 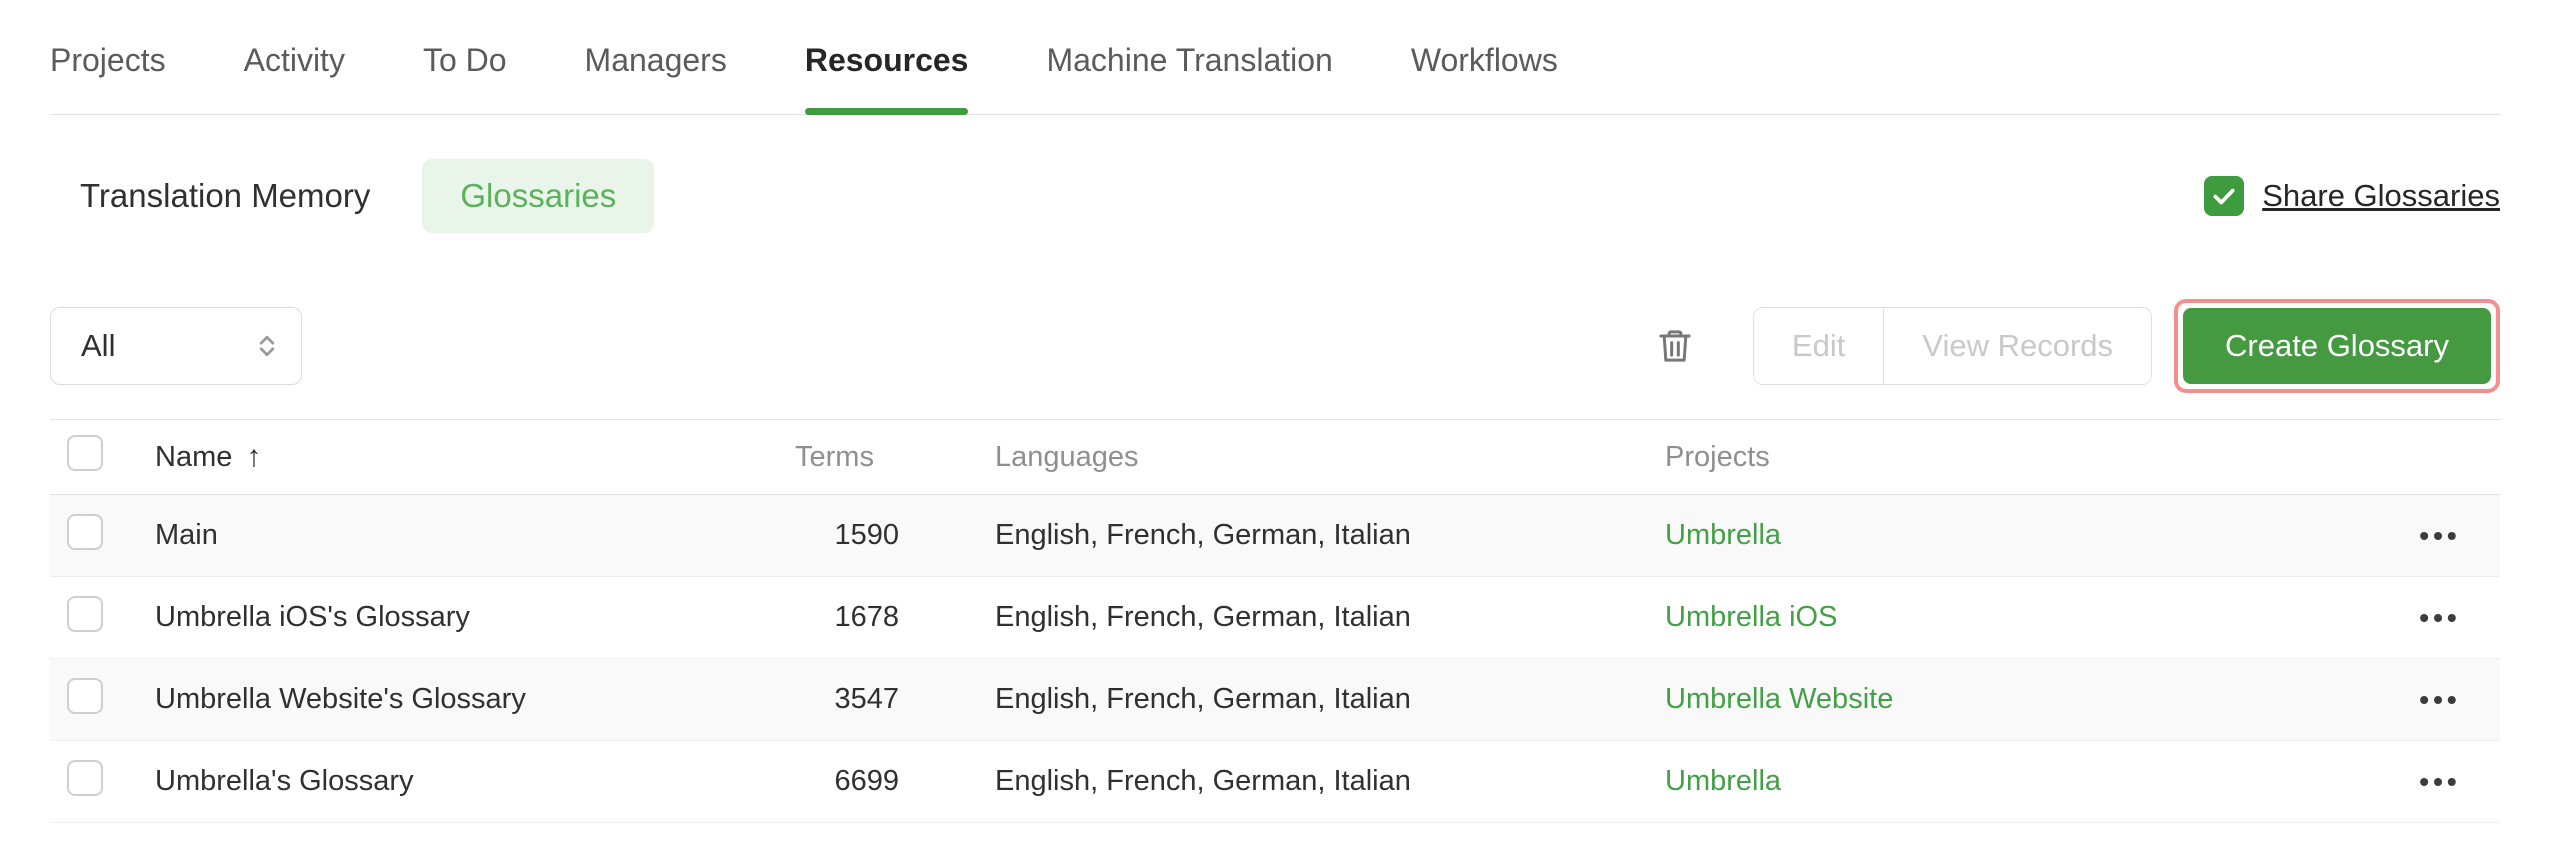 I want to click on glossary-filter-select: All, so click(x=176, y=346).